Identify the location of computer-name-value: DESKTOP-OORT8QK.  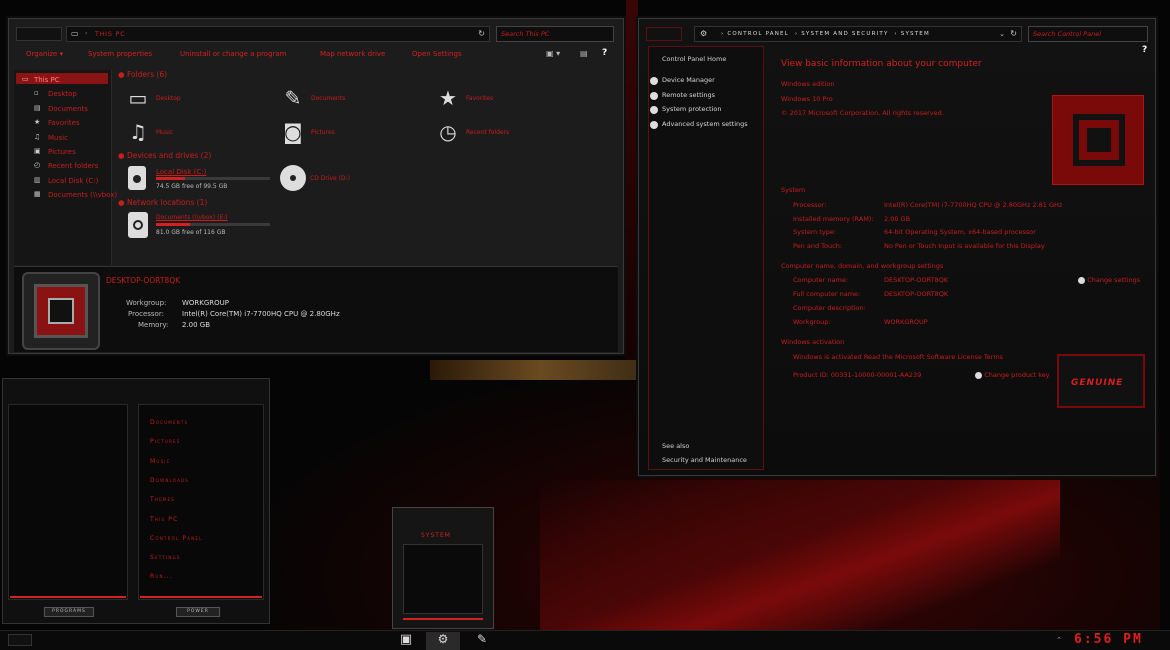
(916, 280).